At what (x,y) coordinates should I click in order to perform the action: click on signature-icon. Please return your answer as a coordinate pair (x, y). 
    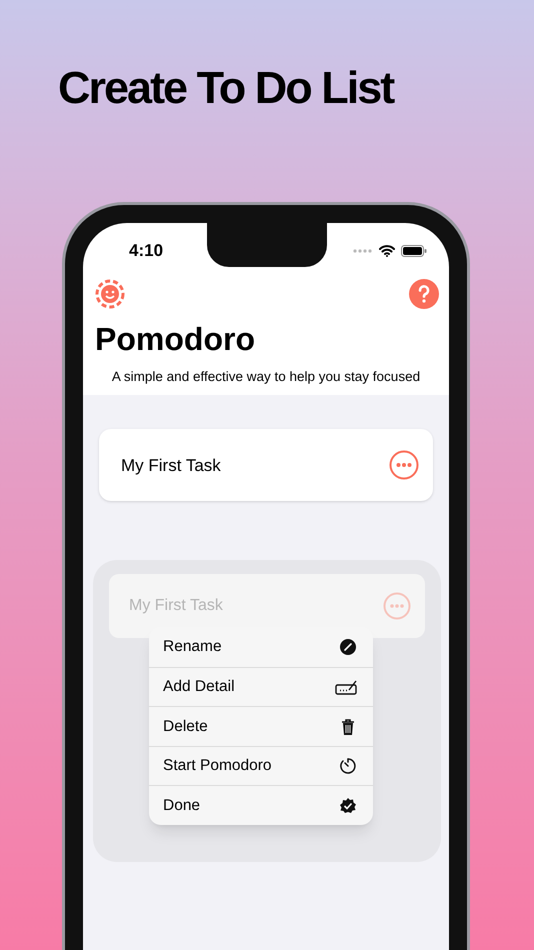
    Looking at the image, I should click on (346, 687).